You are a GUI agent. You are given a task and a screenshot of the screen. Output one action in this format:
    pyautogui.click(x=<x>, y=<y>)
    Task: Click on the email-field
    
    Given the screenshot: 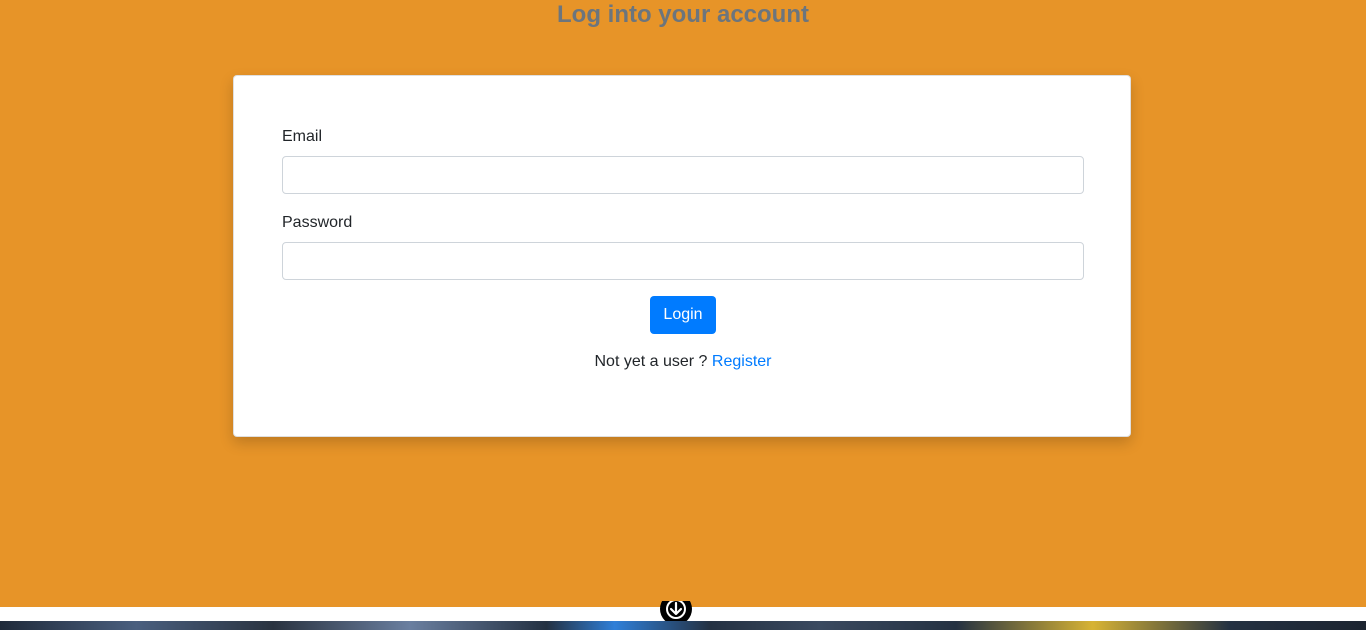 What is the action you would take?
    pyautogui.click(x=683, y=175)
    